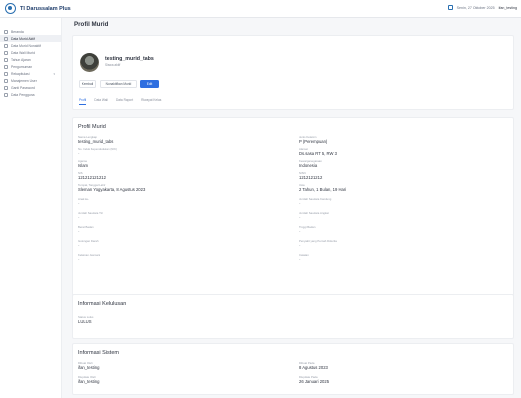  I want to click on deactivate-button: Nonaktifkan Murid, so click(118, 84).